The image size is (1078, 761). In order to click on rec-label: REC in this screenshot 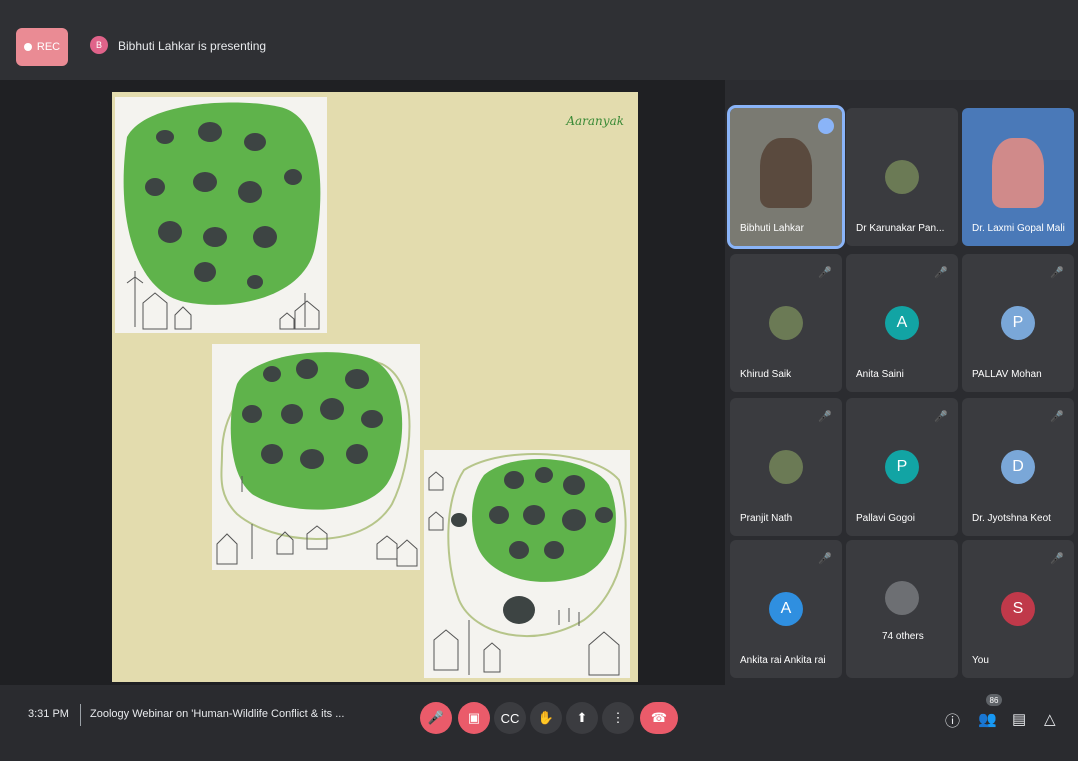, I will do `click(48, 47)`.